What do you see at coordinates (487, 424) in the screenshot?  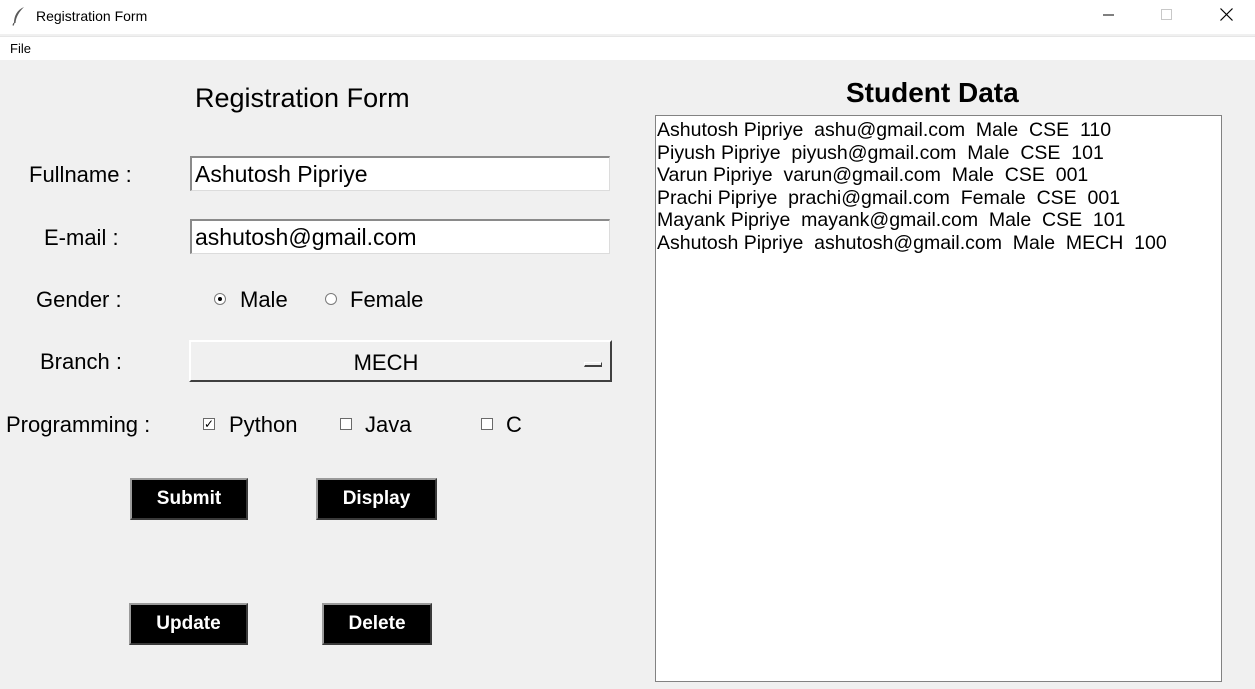 I see `c-checkbox` at bounding box center [487, 424].